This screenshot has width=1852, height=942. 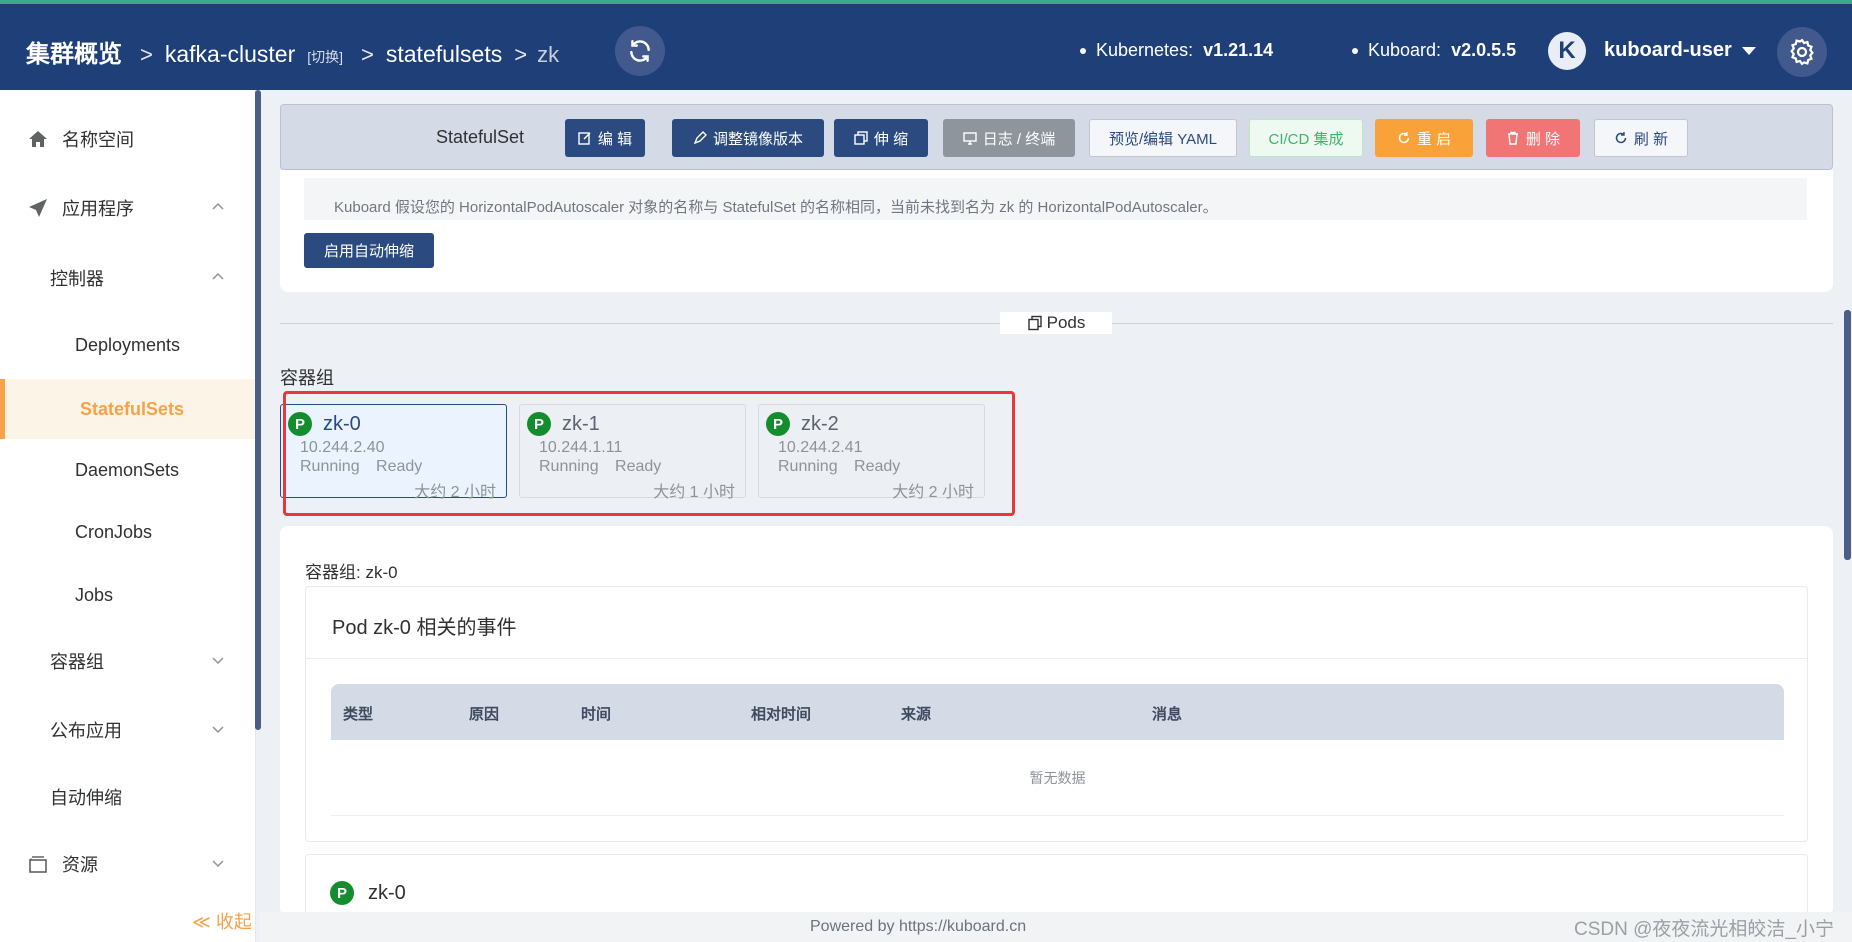 I want to click on events-table-header: 类型 原因 时间 相对时间 来源 消息, so click(x=1057, y=712).